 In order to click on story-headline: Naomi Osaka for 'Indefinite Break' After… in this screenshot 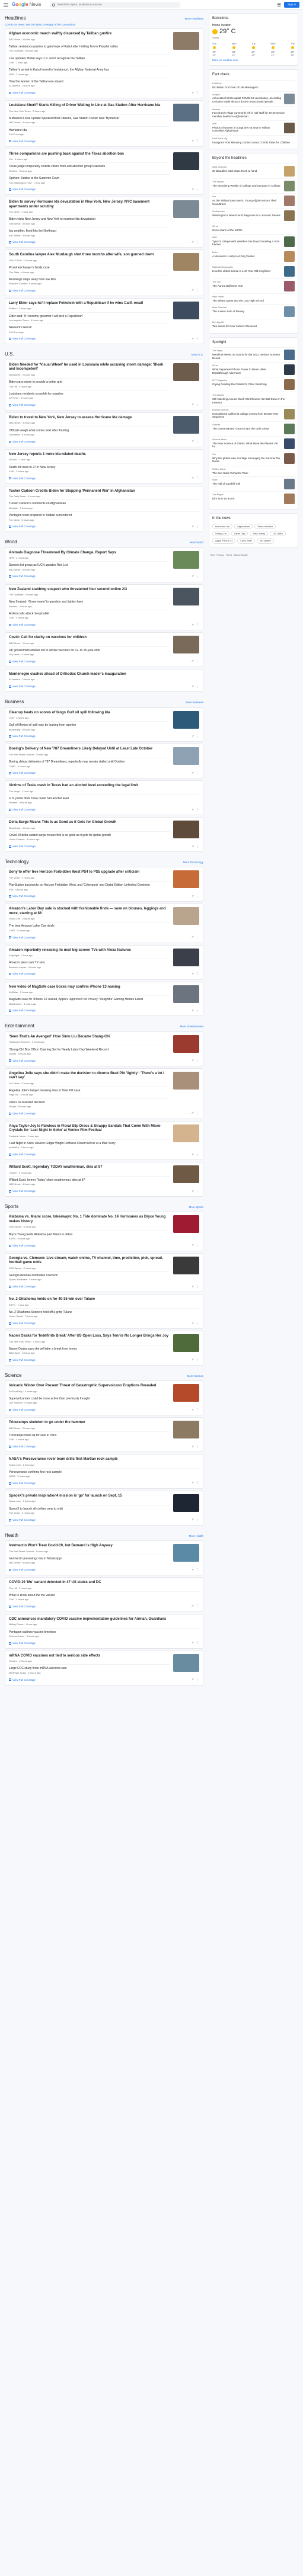, I will do `click(89, 1336)`.